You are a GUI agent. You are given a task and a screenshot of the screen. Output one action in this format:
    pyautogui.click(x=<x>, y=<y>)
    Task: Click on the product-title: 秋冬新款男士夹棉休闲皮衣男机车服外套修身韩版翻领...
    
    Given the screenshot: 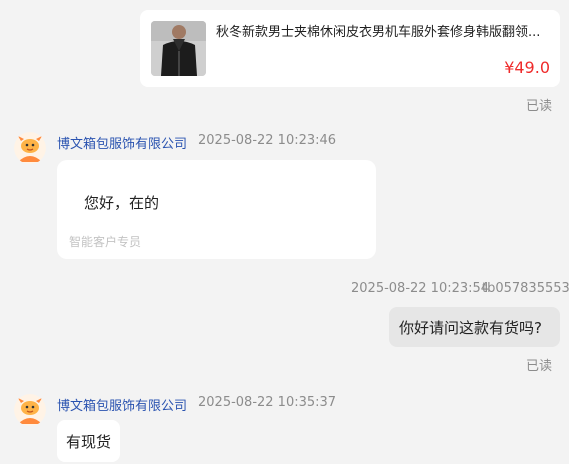 What is the action you would take?
    pyautogui.click(x=383, y=33)
    